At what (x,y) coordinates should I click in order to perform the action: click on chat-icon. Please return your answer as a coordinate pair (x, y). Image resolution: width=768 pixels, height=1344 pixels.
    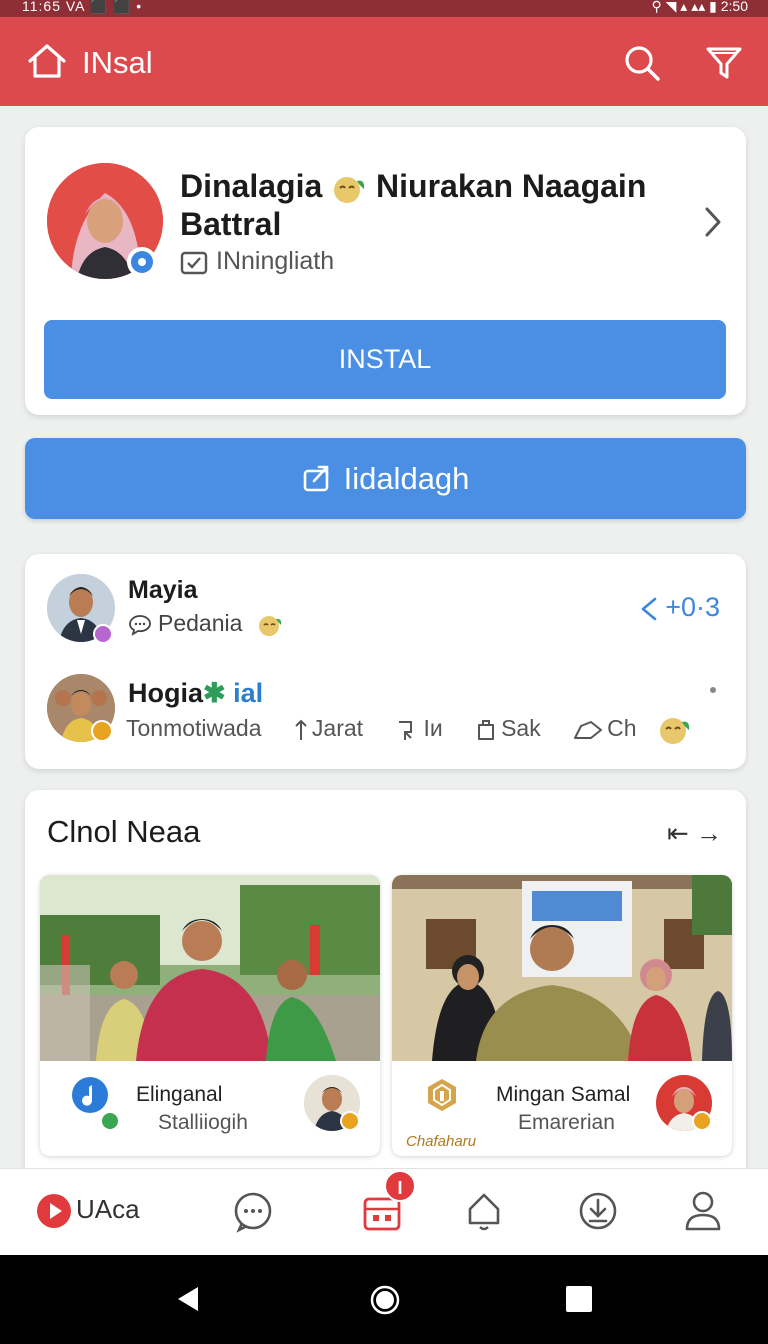
    Looking at the image, I should click on (253, 1211).